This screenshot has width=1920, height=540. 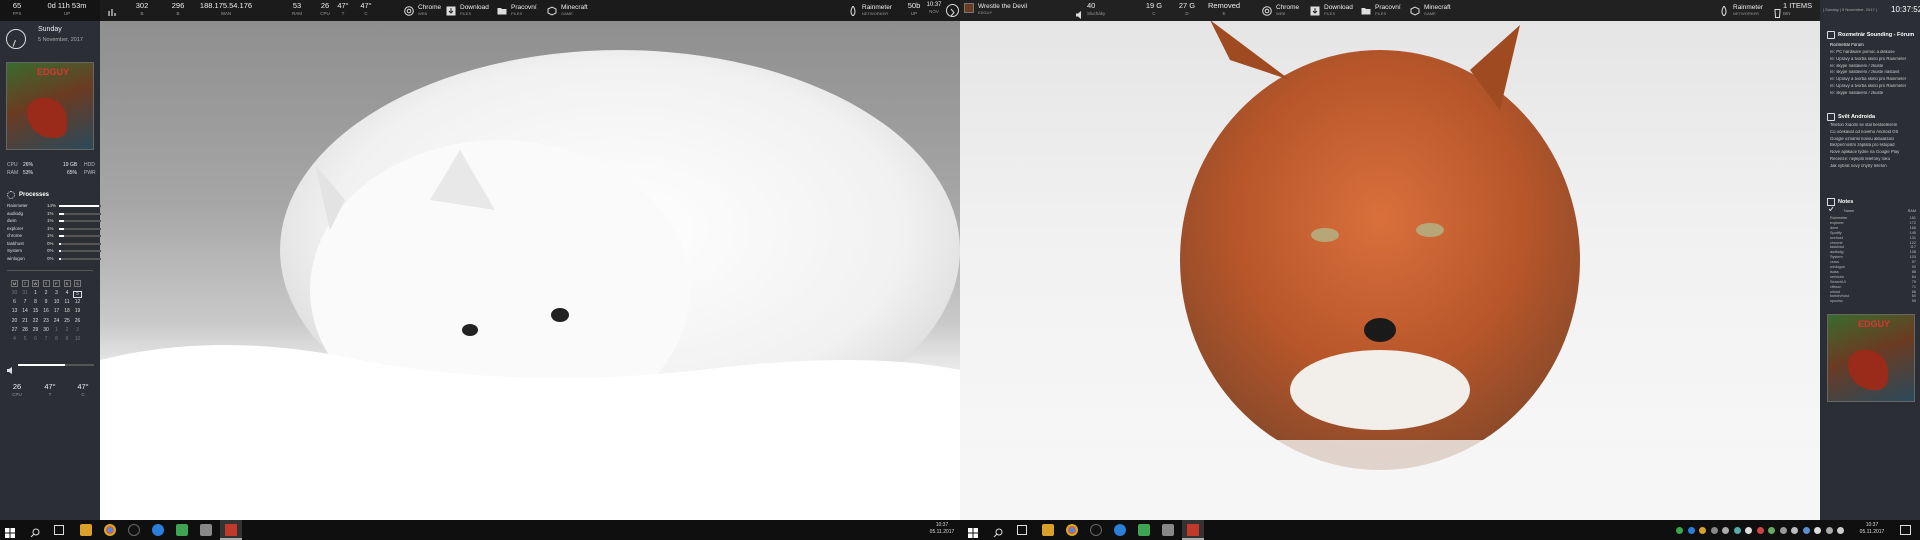 What do you see at coordinates (46, 339) in the screenshot?
I see `calendar-day: 7` at bounding box center [46, 339].